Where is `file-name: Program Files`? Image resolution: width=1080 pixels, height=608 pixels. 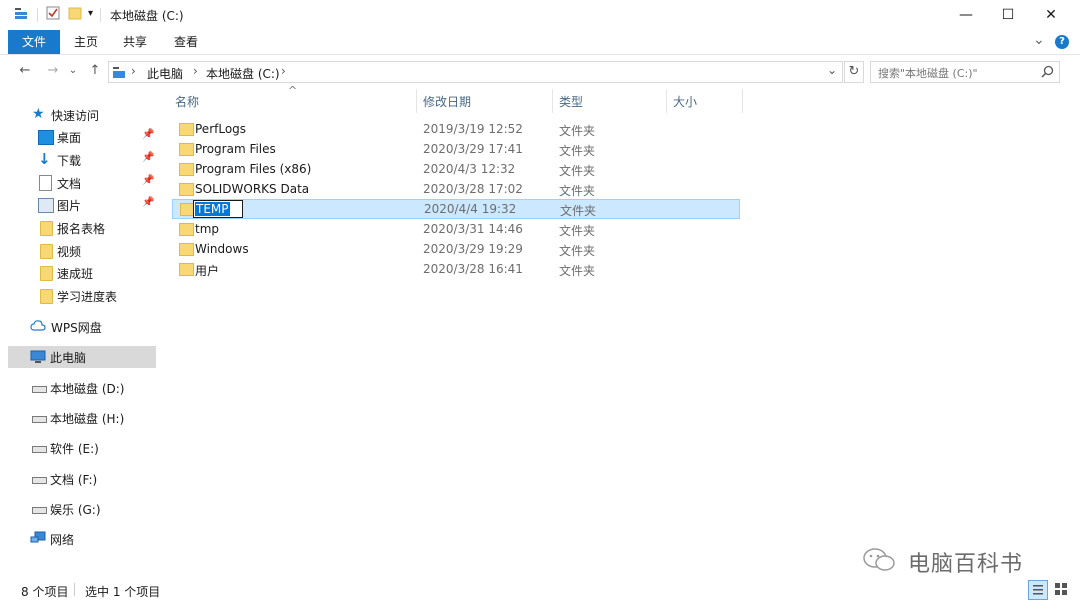
file-name: Program Files is located at coordinates (235, 149).